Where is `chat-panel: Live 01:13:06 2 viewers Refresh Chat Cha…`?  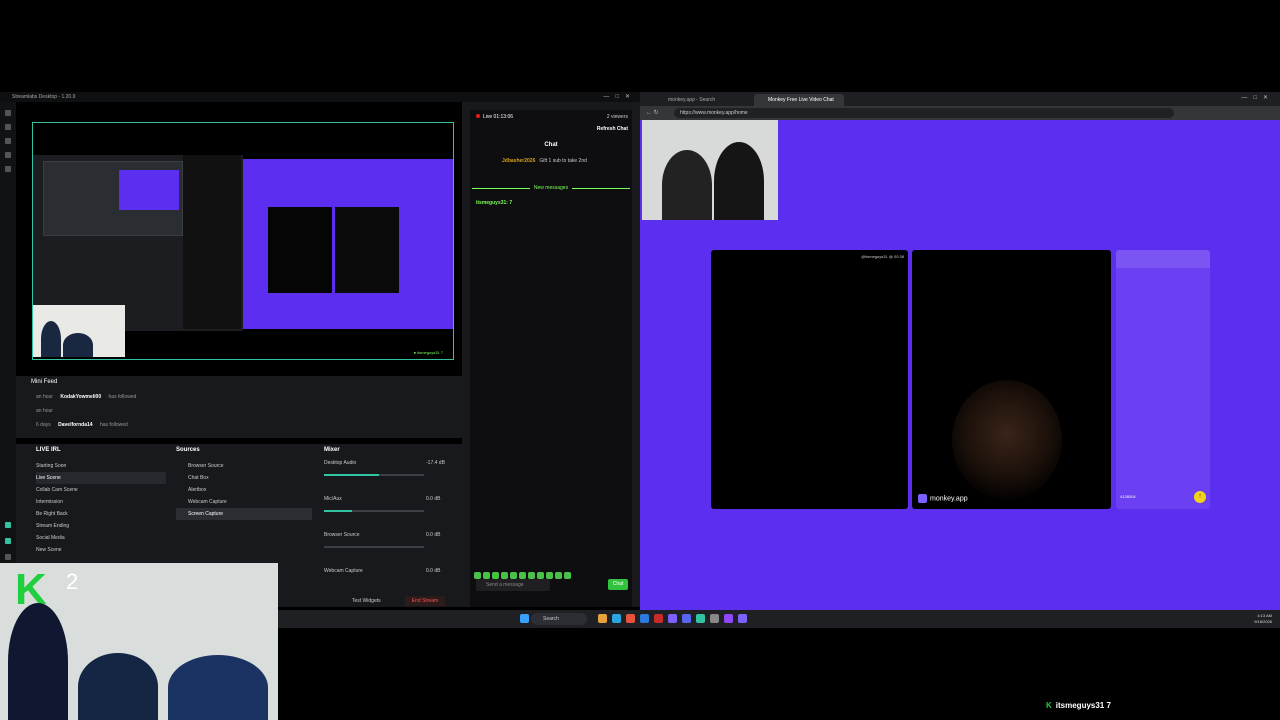
chat-panel: Live 01:13:06 2 viewers Refresh Chat Cha… is located at coordinates (551, 358).